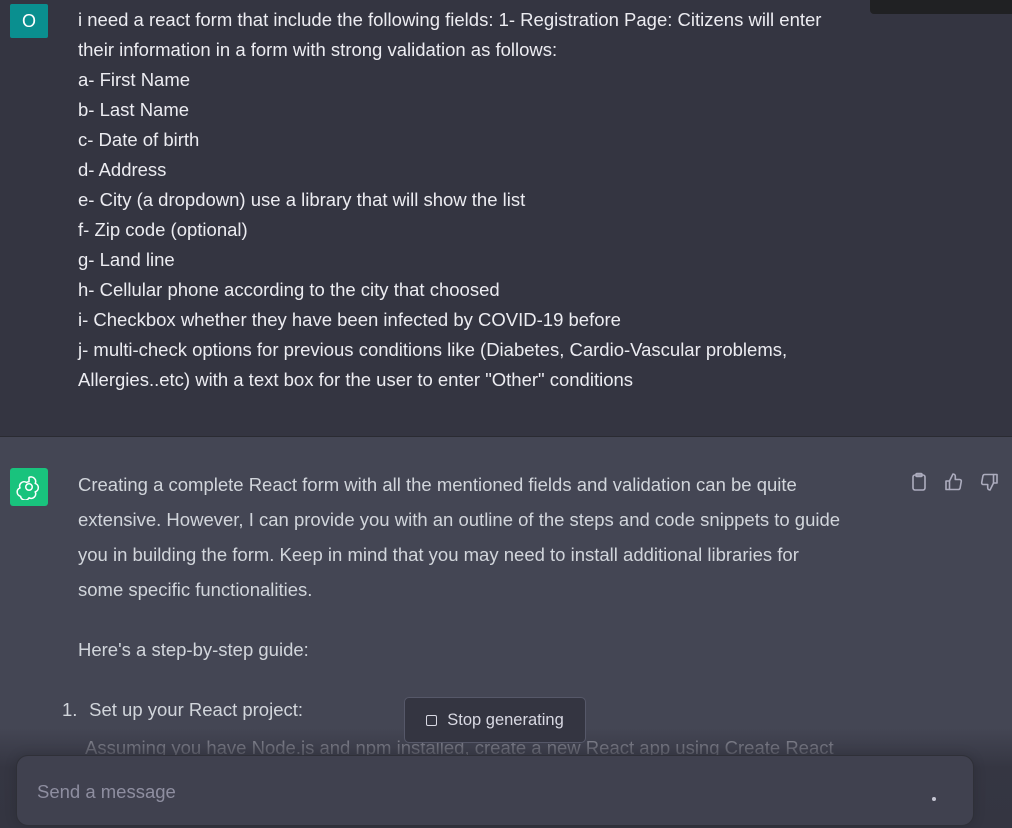  What do you see at coordinates (467, 792) in the screenshot?
I see `message-input` at bounding box center [467, 792].